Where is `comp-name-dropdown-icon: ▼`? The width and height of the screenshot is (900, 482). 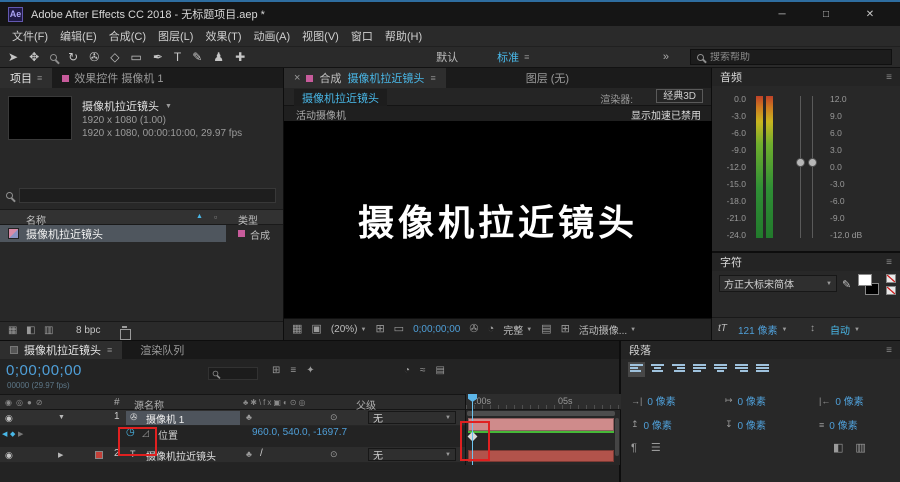
comp-name-dropdown-icon: ▼ is located at coordinates (168, 106).